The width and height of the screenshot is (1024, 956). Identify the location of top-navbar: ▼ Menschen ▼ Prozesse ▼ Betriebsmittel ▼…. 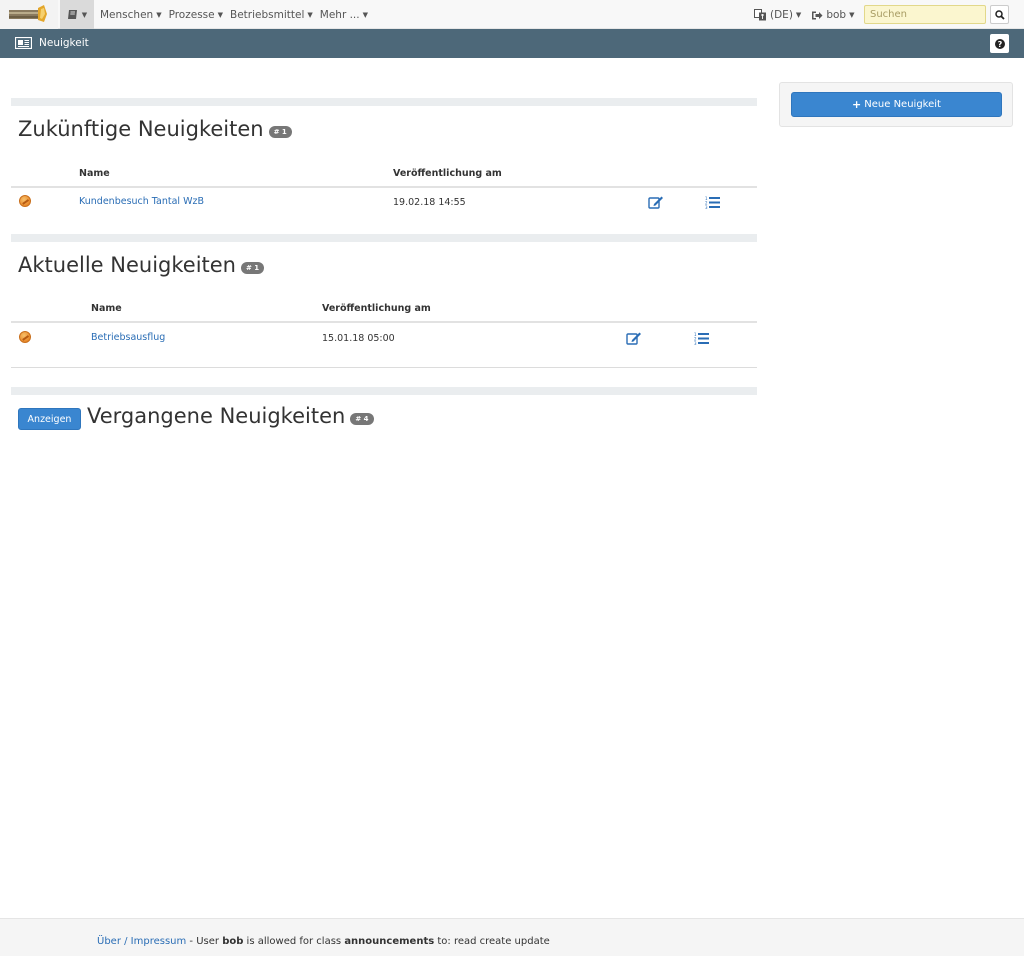
(512, 14).